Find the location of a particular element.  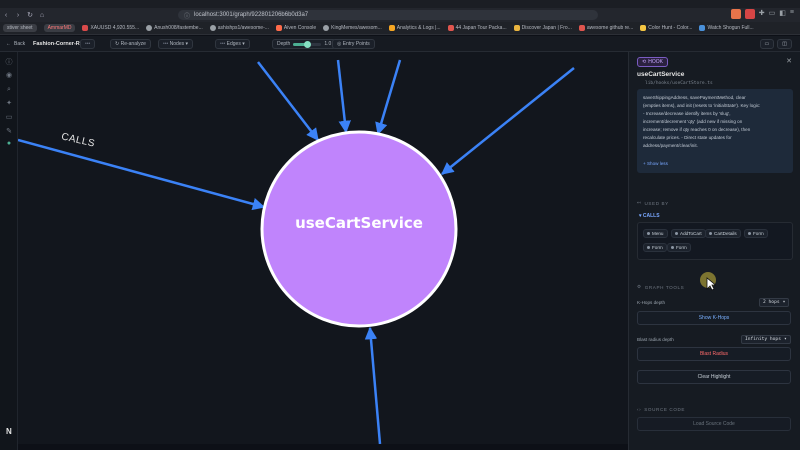

source-code-header: ‹› SOURCE CODE is located at coordinates (661, 409).